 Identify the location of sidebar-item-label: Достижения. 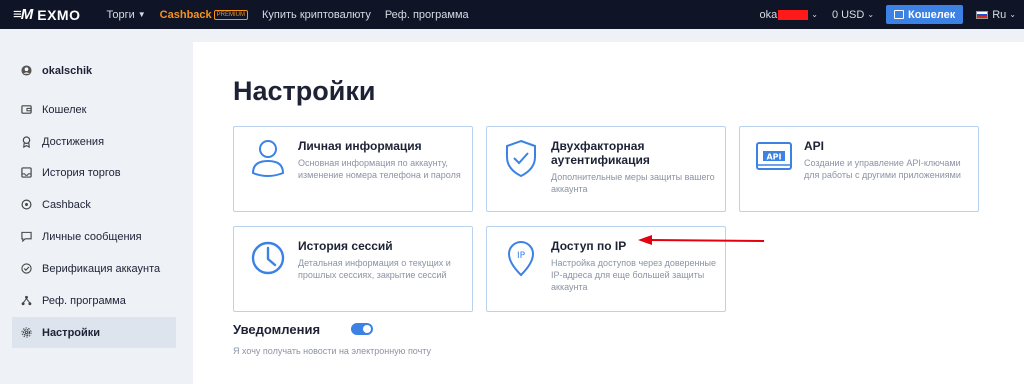
(73, 141).